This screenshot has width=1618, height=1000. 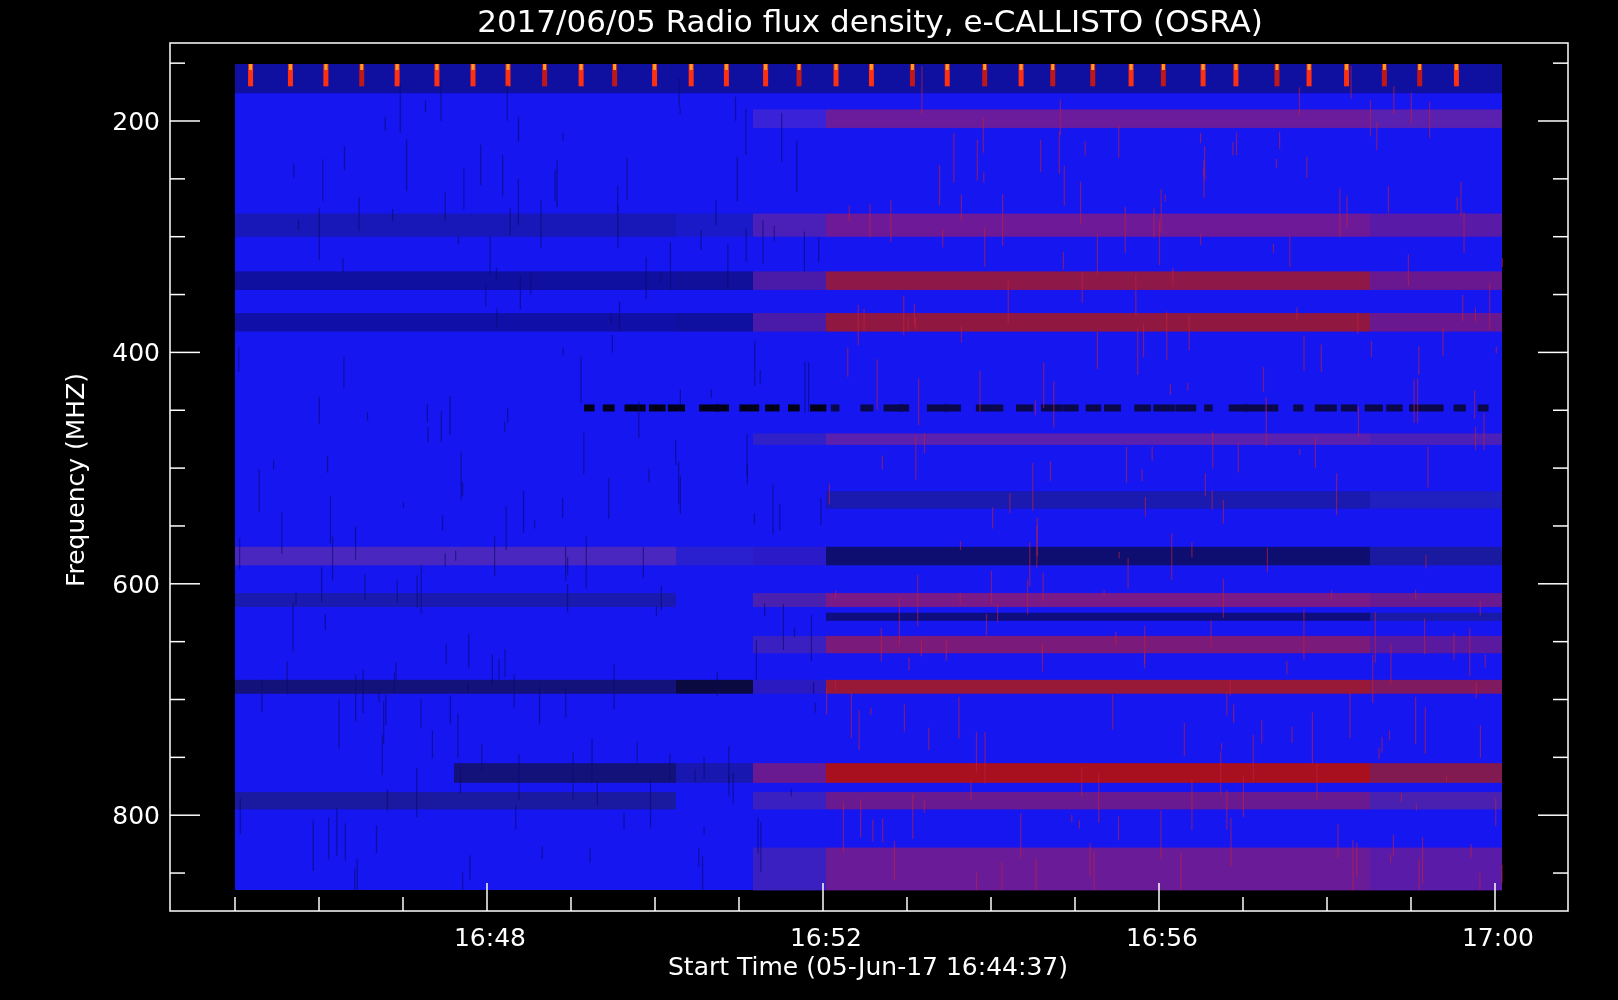 I want to click on chart-title: 2017/06/05 Radio flux density, e-CALLISTO (OSRA), so click(x=870, y=21).